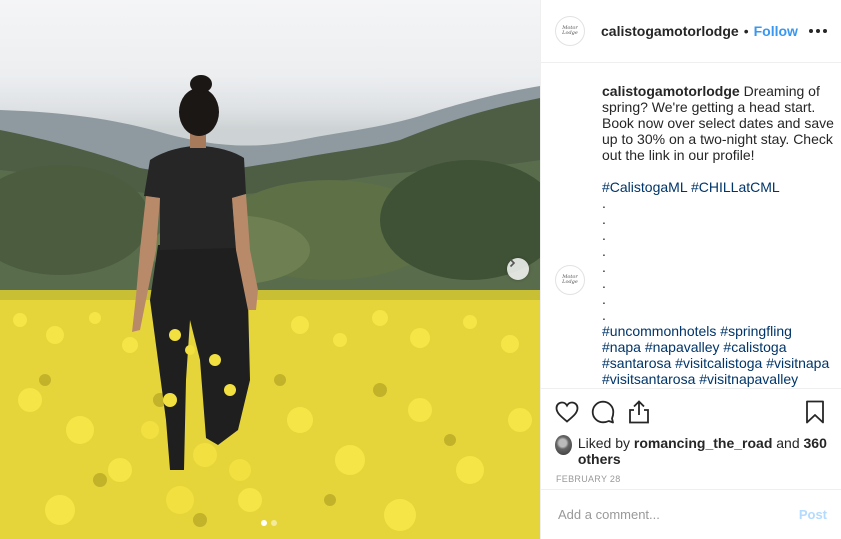 The width and height of the screenshot is (841, 539). I want to click on caption-avatar: Motor Lodge, so click(570, 280).